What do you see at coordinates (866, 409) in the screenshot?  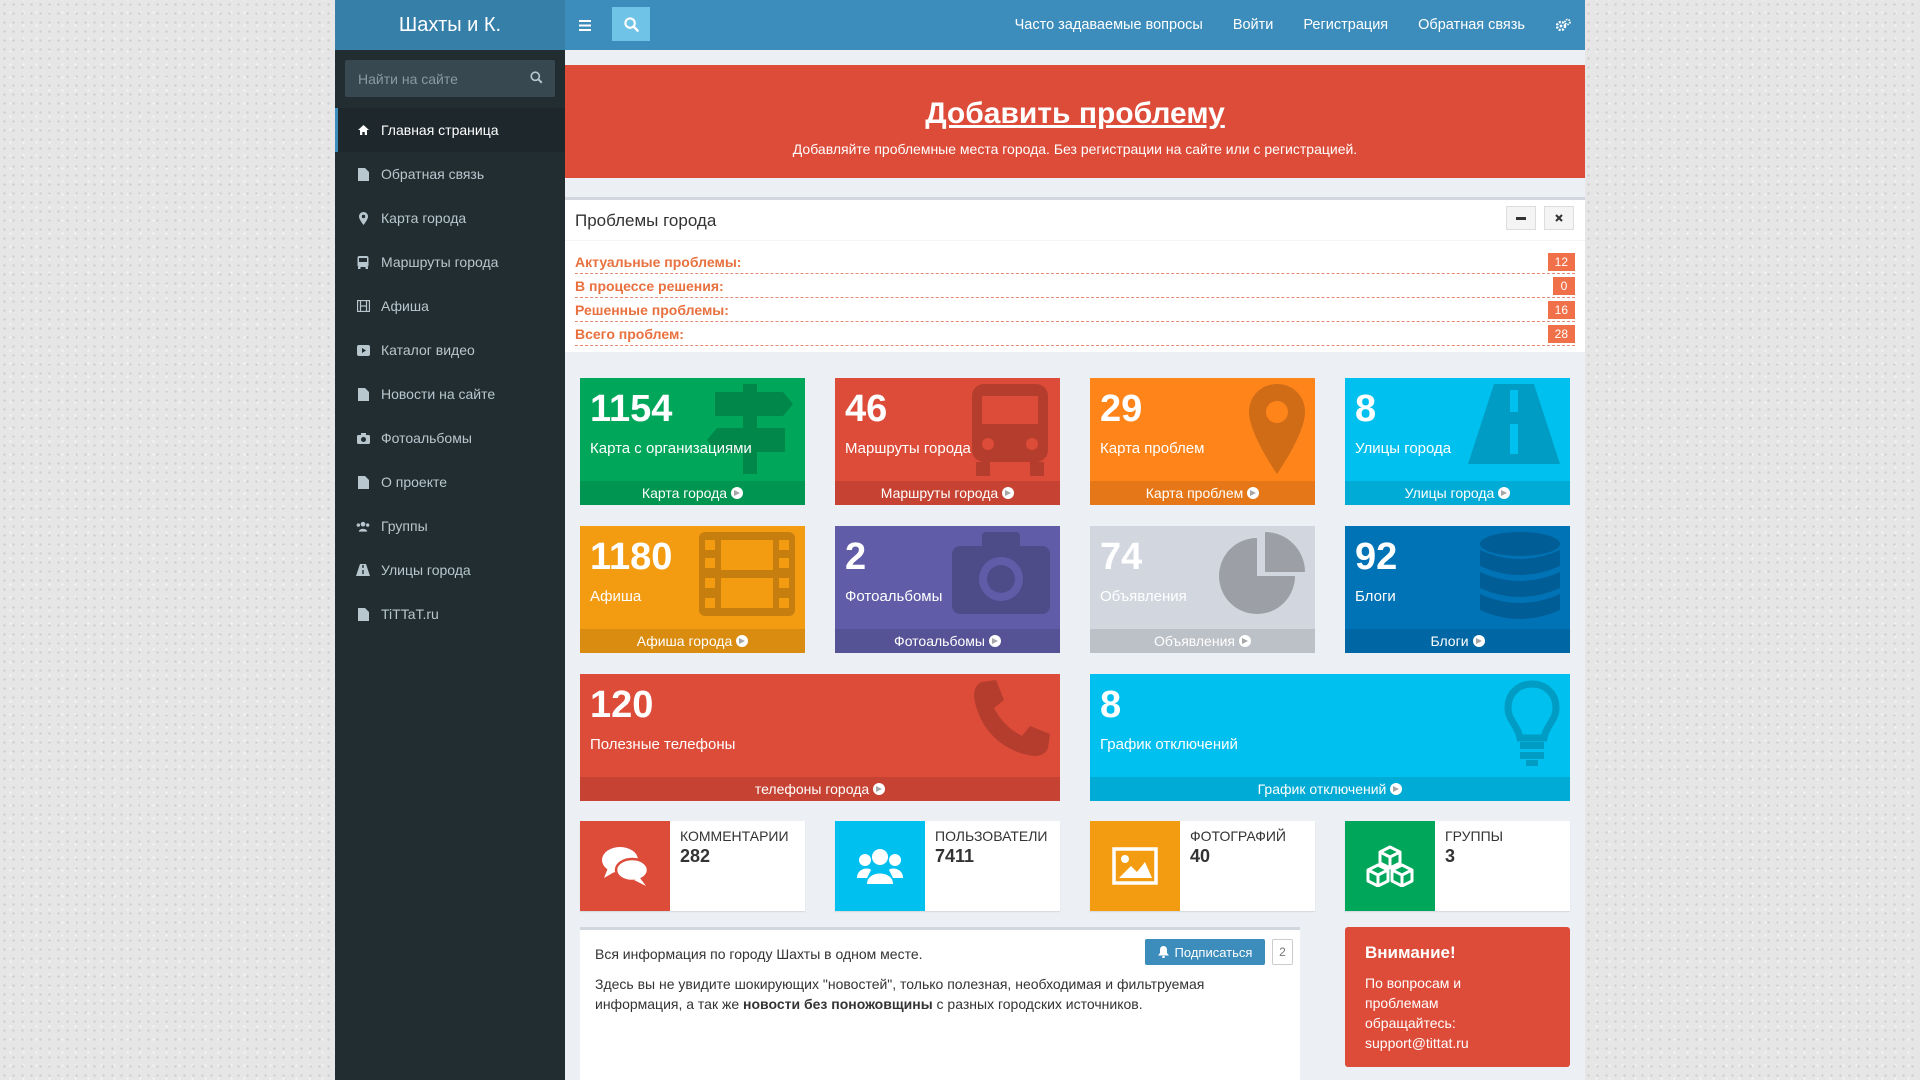 I see `tile-number: 46` at bounding box center [866, 409].